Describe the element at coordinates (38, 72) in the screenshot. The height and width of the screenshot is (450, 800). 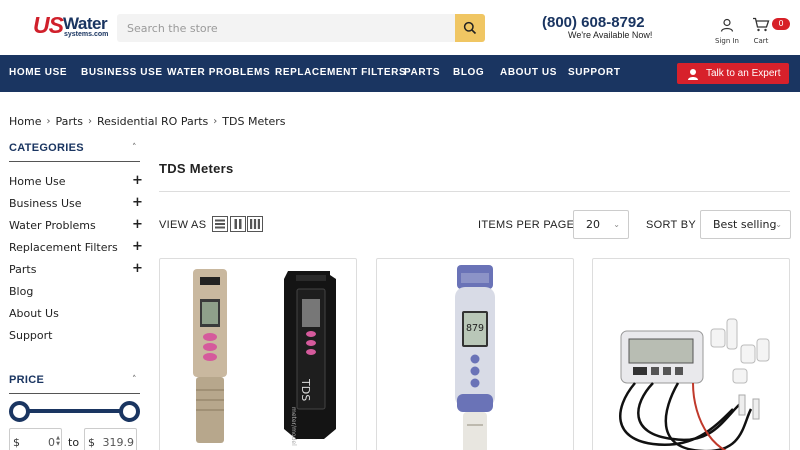
I see `nav-home-use: HOME USE` at that location.